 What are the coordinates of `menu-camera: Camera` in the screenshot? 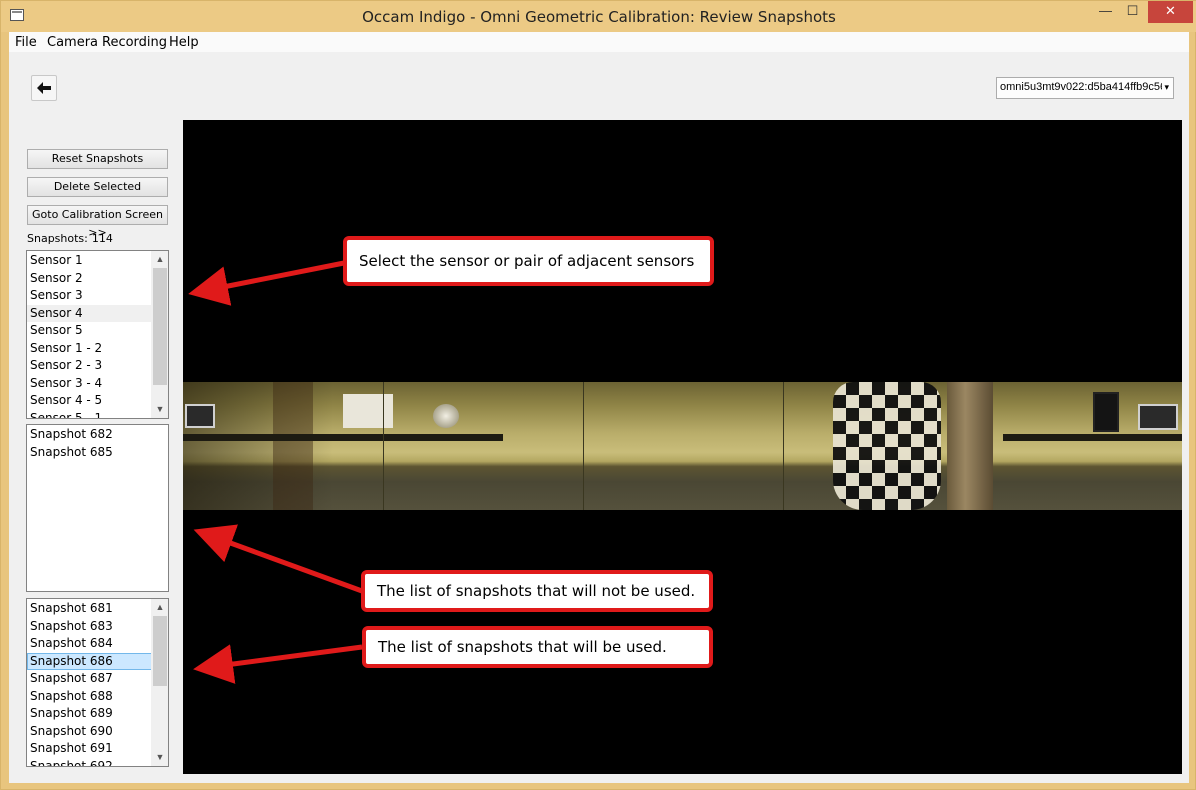 It's located at (72, 42).